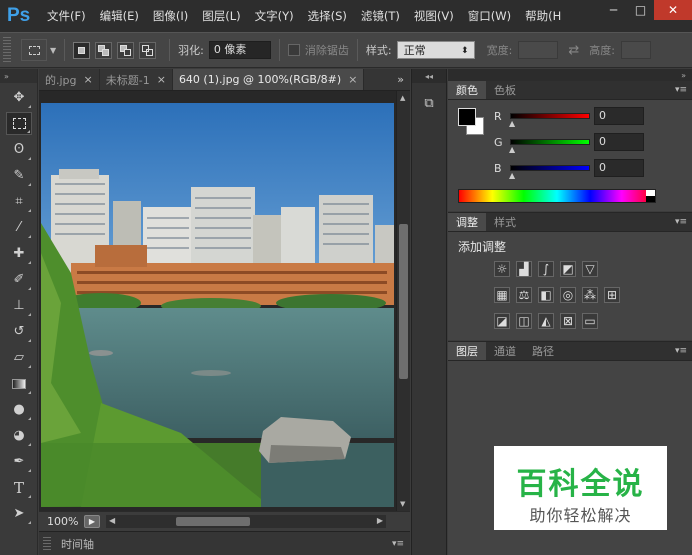 This screenshot has height=555, width=692. I want to click on menu-view: 视图(V), so click(434, 16).